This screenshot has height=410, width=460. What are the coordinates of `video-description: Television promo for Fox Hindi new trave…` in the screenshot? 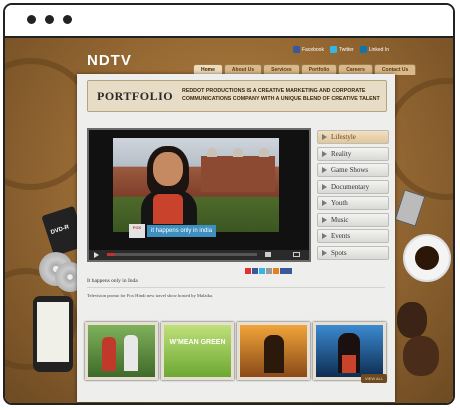 It's located at (150, 295).